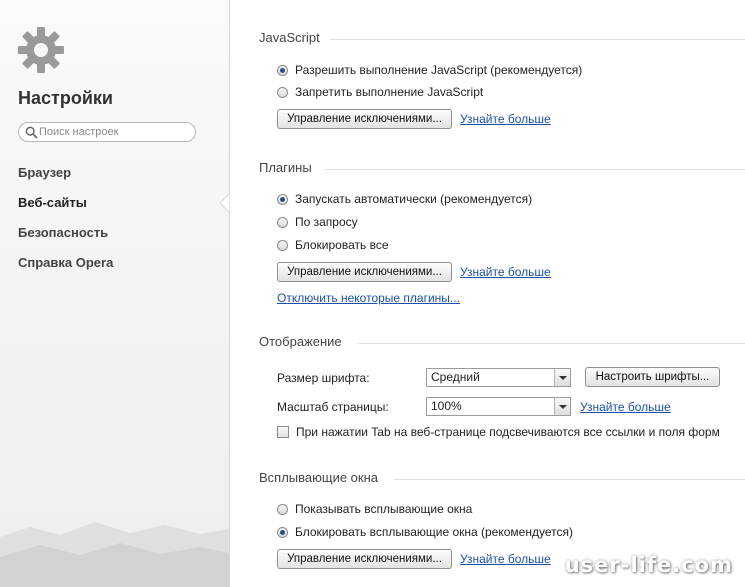 The height and width of the screenshot is (587, 745). What do you see at coordinates (505, 272) in the screenshot?
I see `plugins-learn-more-link: Узнайте больше` at bounding box center [505, 272].